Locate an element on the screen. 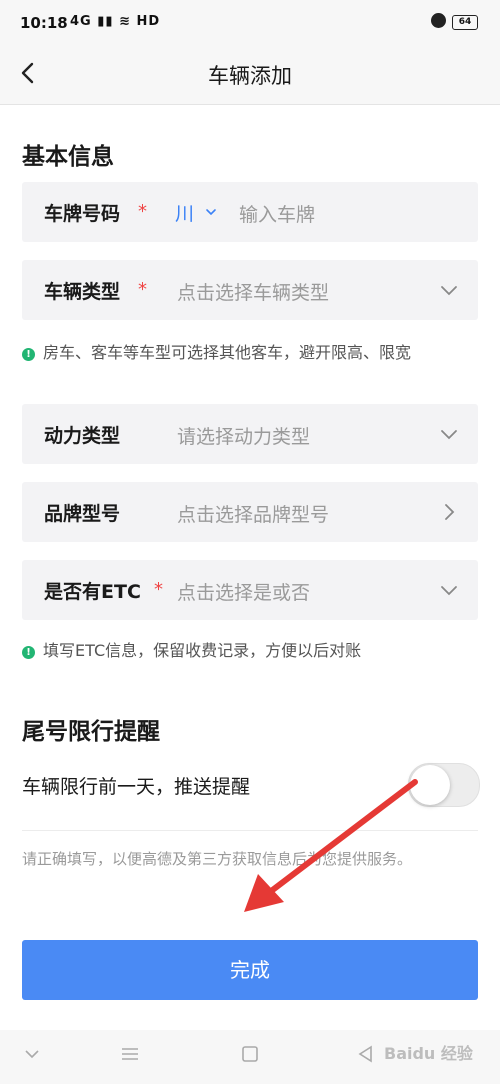 The image size is (500, 1084). power-type-field: 动力类型 请选择动力类型 is located at coordinates (250, 434).